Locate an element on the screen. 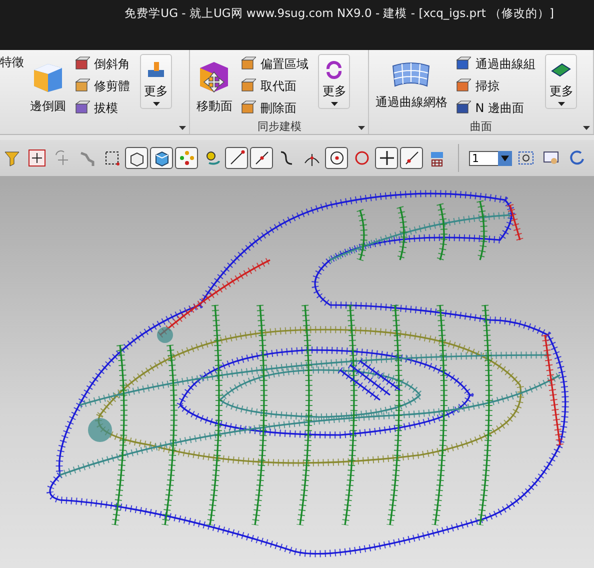 Image resolution: width=594 pixels, height=568 pixels. filter-icon is located at coordinates (11, 158).